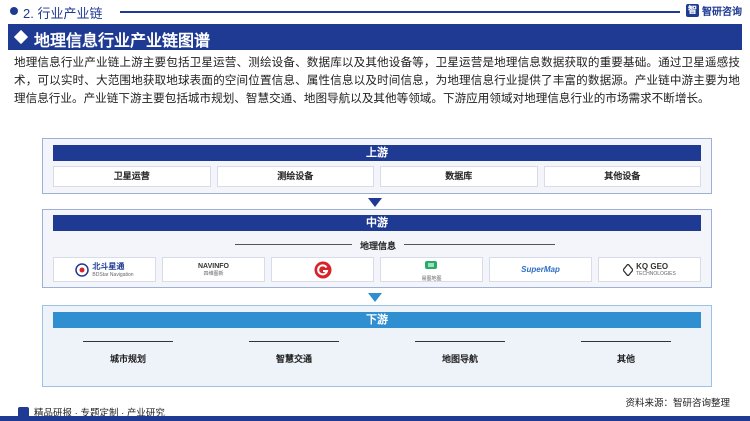  Describe the element at coordinates (377, 353) in the screenshot. I see `downstream-items: 城市规划 智慧交通 地图导航 其他` at that location.